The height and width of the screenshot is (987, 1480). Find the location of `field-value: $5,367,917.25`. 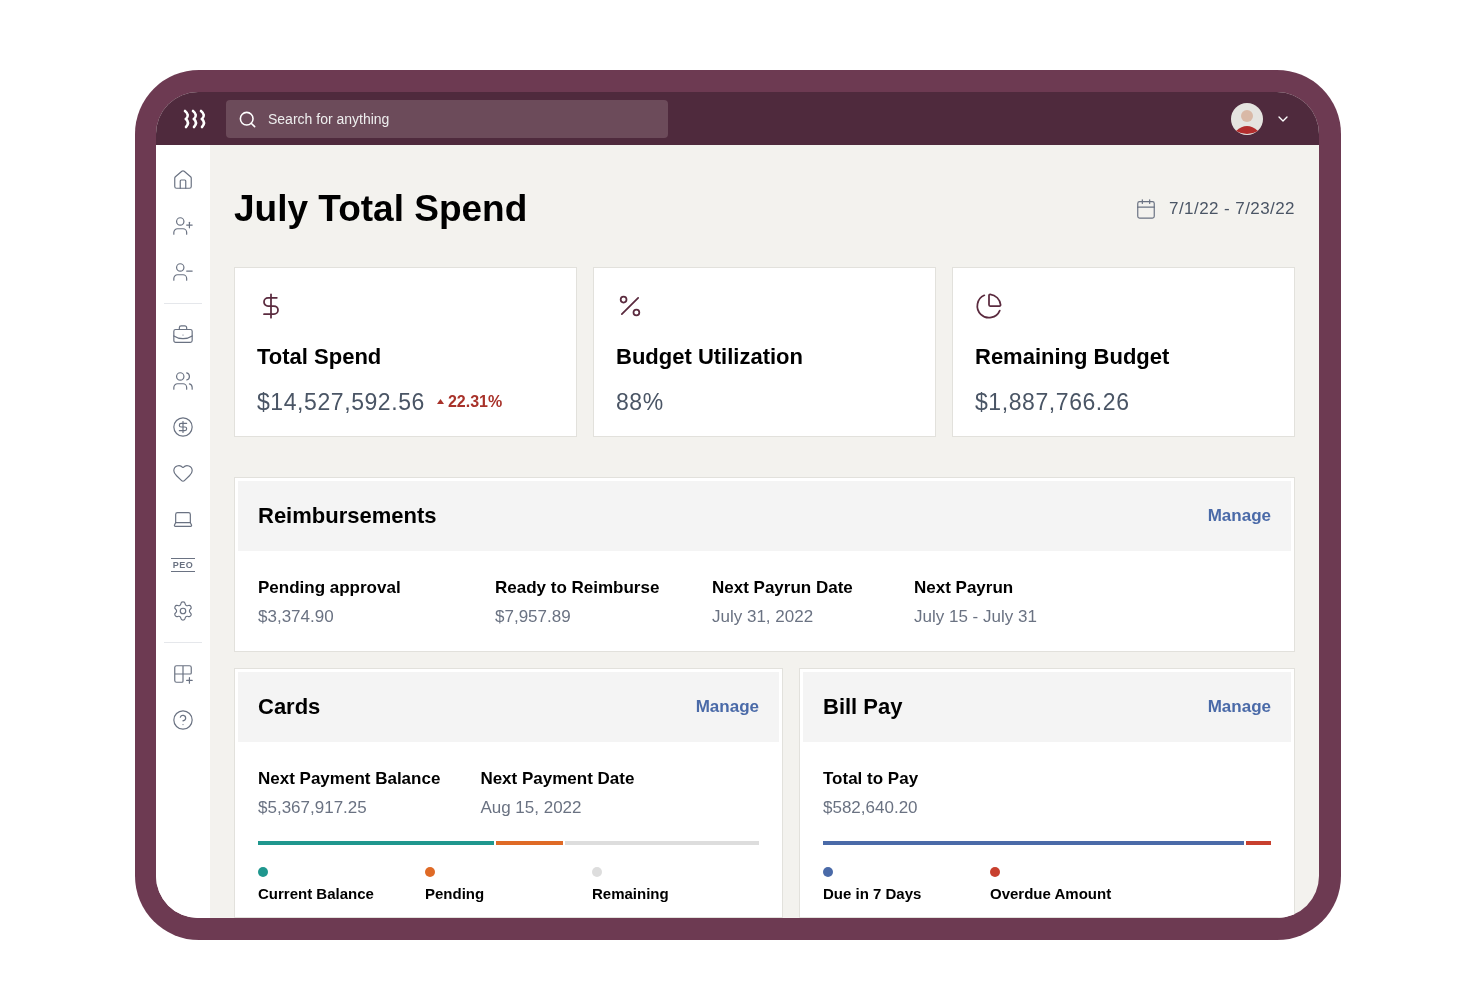

field-value: $5,367,917.25 is located at coordinates (313, 808).